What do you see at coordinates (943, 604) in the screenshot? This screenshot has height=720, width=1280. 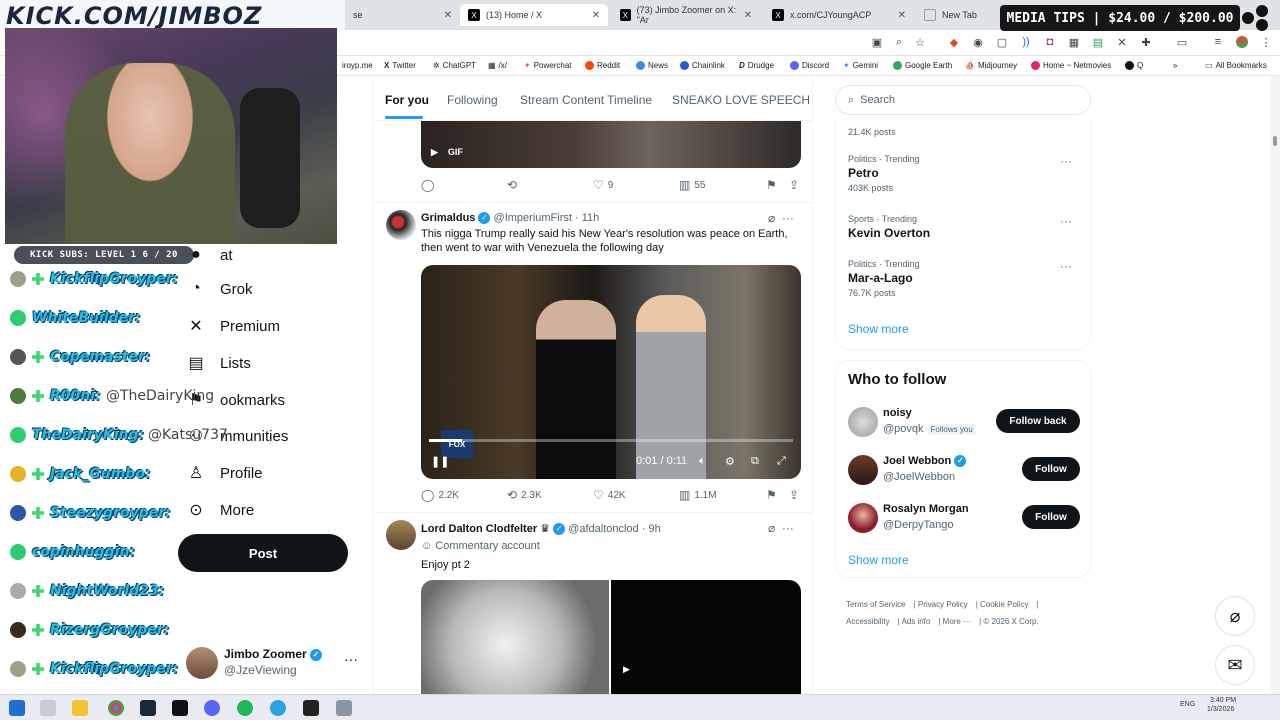 I see `footer-link: Privacy Policy` at bounding box center [943, 604].